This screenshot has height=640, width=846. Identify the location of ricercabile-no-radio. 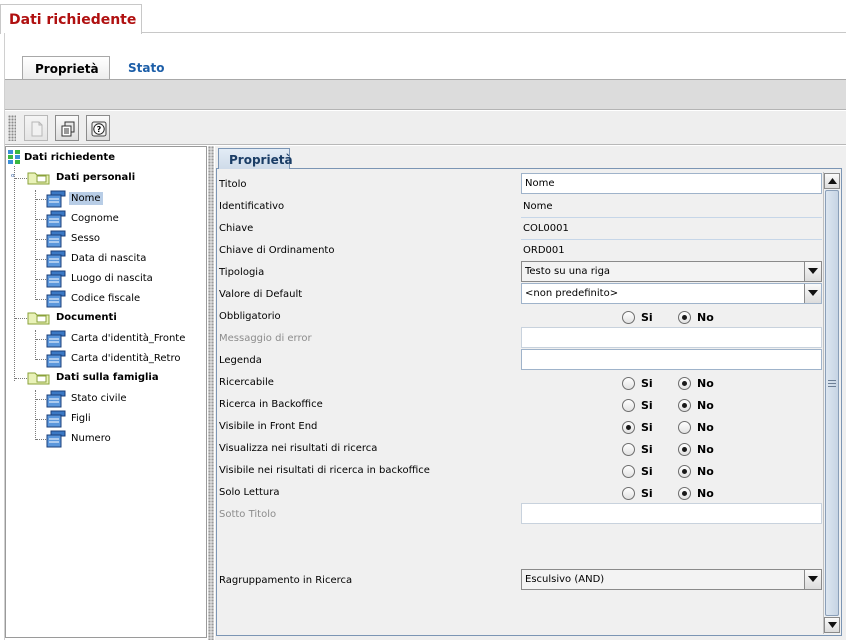
(684, 383).